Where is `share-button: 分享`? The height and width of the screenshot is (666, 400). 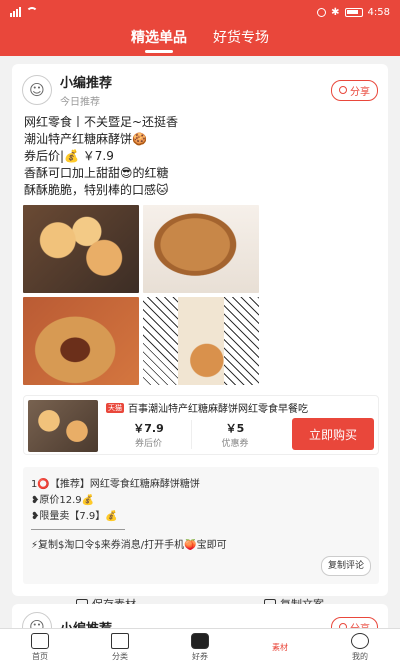
share-button: 分享 is located at coordinates (354, 90).